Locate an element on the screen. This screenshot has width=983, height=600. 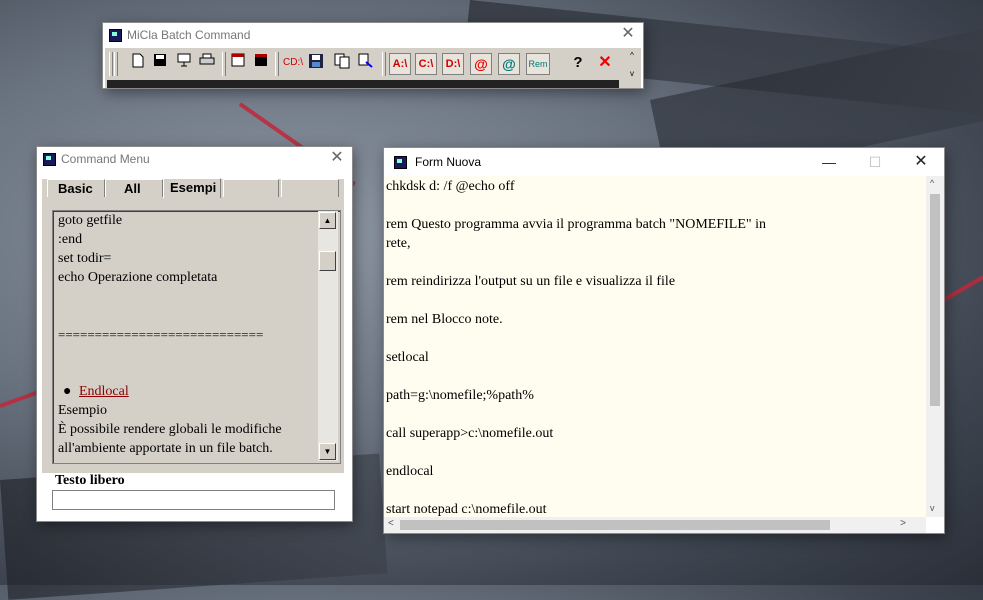
editor-vscroll: ^ v is located at coordinates (935, 346).